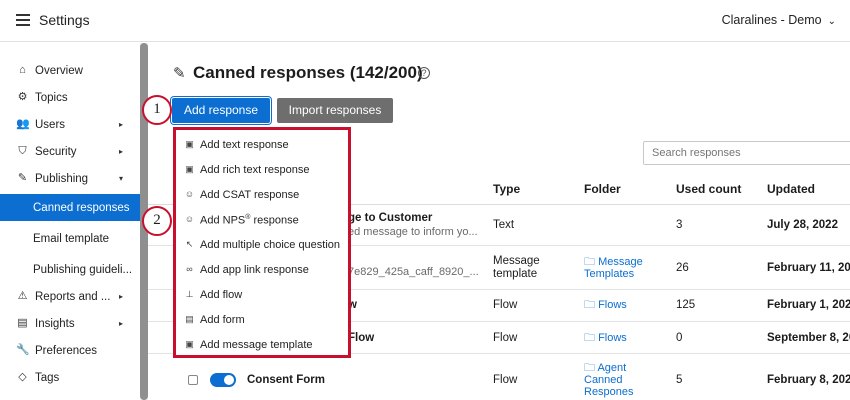  Describe the element at coordinates (50, 124) in the screenshot. I see `sidebar-item-label: Users` at that location.